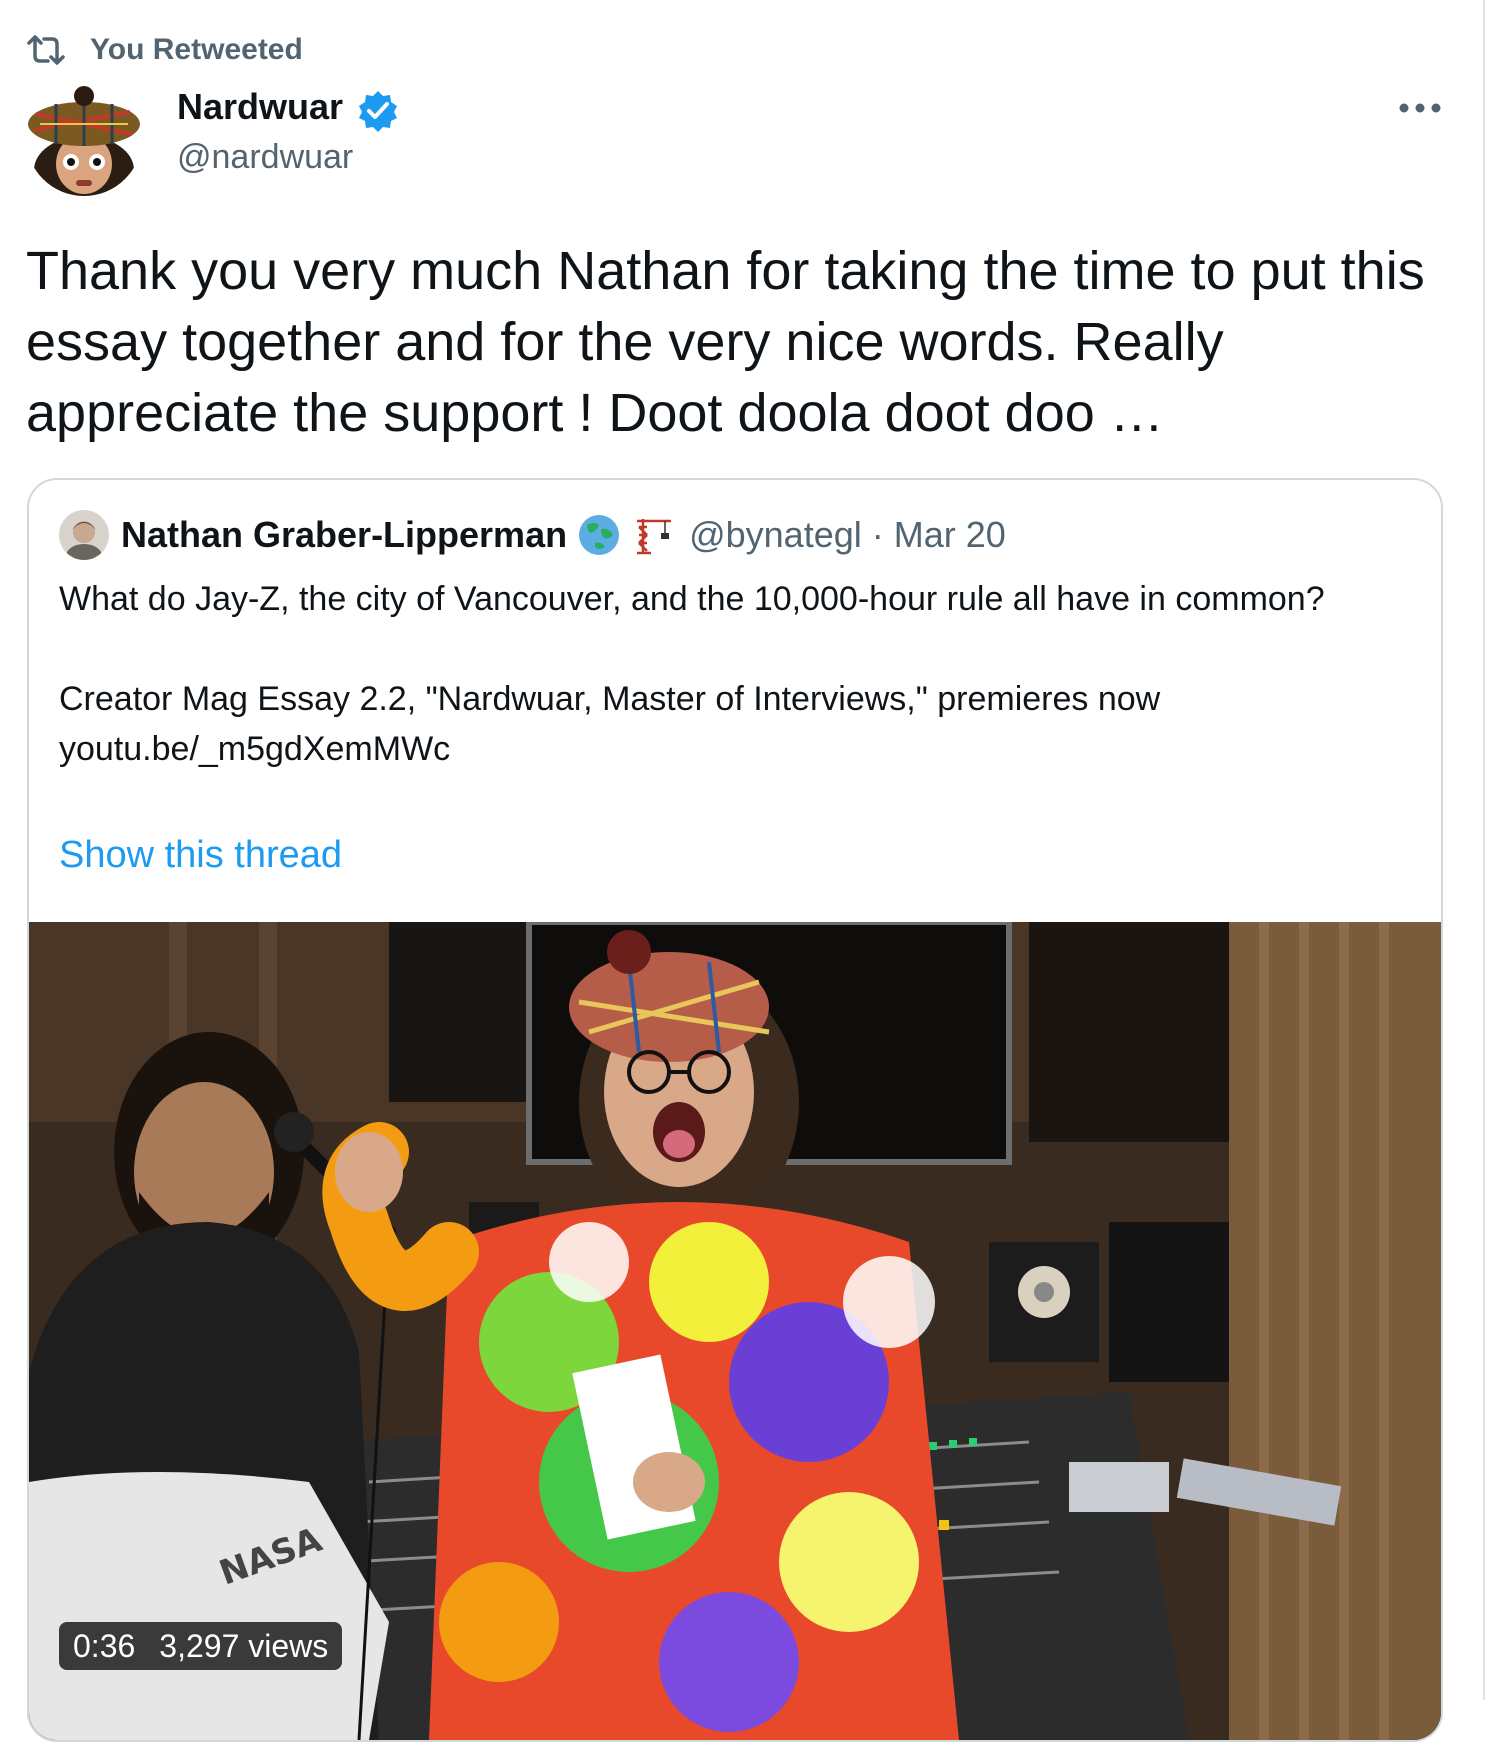  Describe the element at coordinates (104, 1645) in the screenshot. I see `video-duration: 0:36` at that location.